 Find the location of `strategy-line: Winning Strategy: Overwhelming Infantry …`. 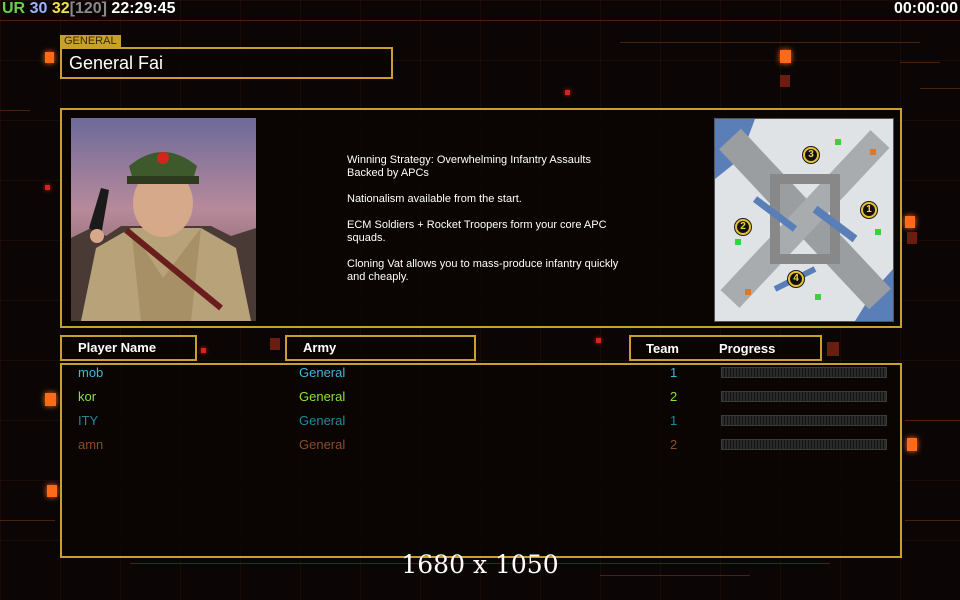

strategy-line: Winning Strategy: Overwhelming Infantry … is located at coordinates (469, 166).